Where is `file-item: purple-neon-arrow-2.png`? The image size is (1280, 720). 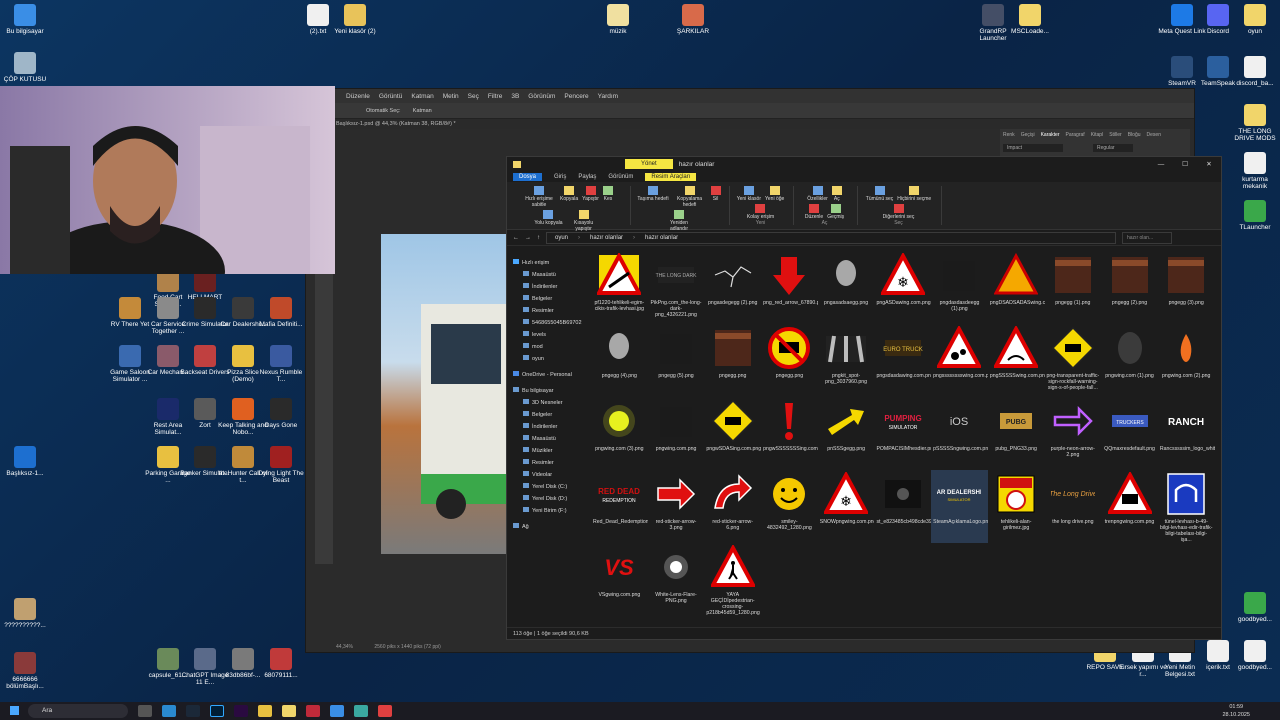
file-item: purple-neon-arrow-2.png is located at coordinates (1073, 433).